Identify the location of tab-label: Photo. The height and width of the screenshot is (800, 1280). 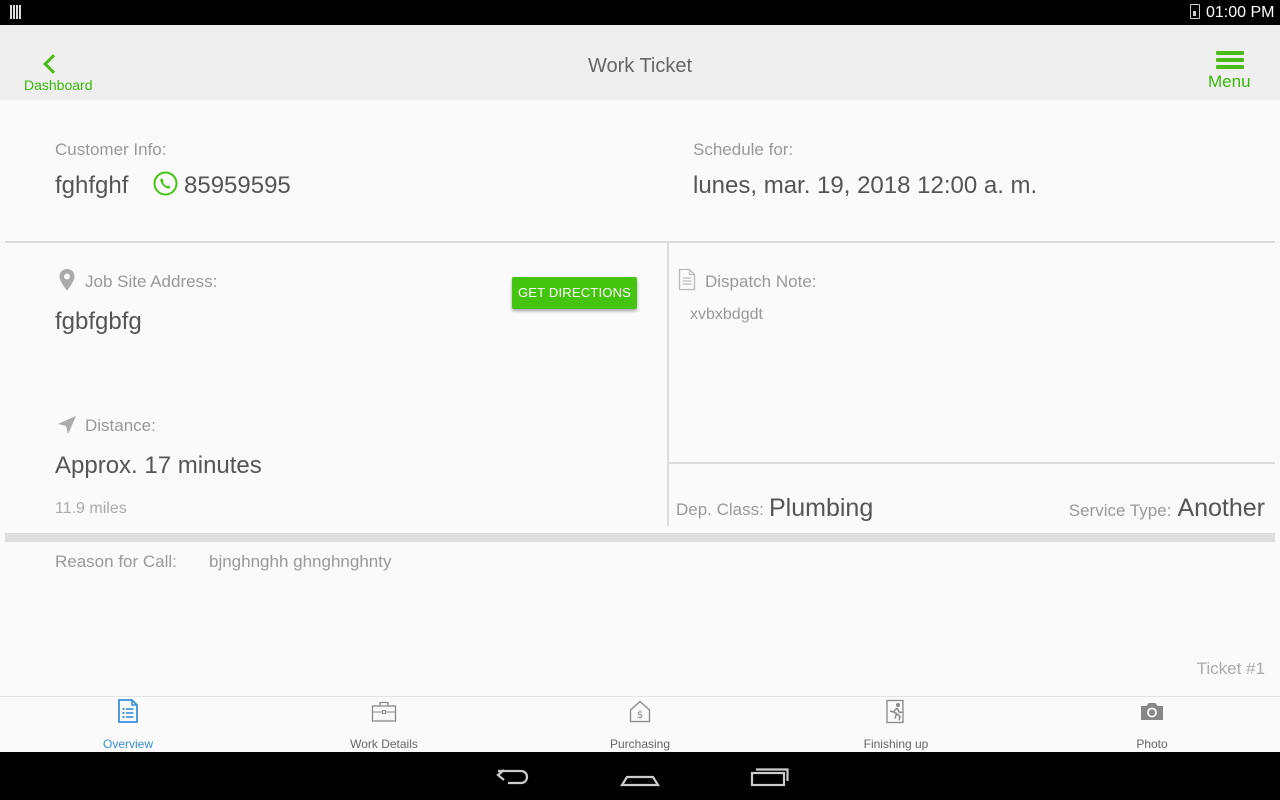
(1152, 744).